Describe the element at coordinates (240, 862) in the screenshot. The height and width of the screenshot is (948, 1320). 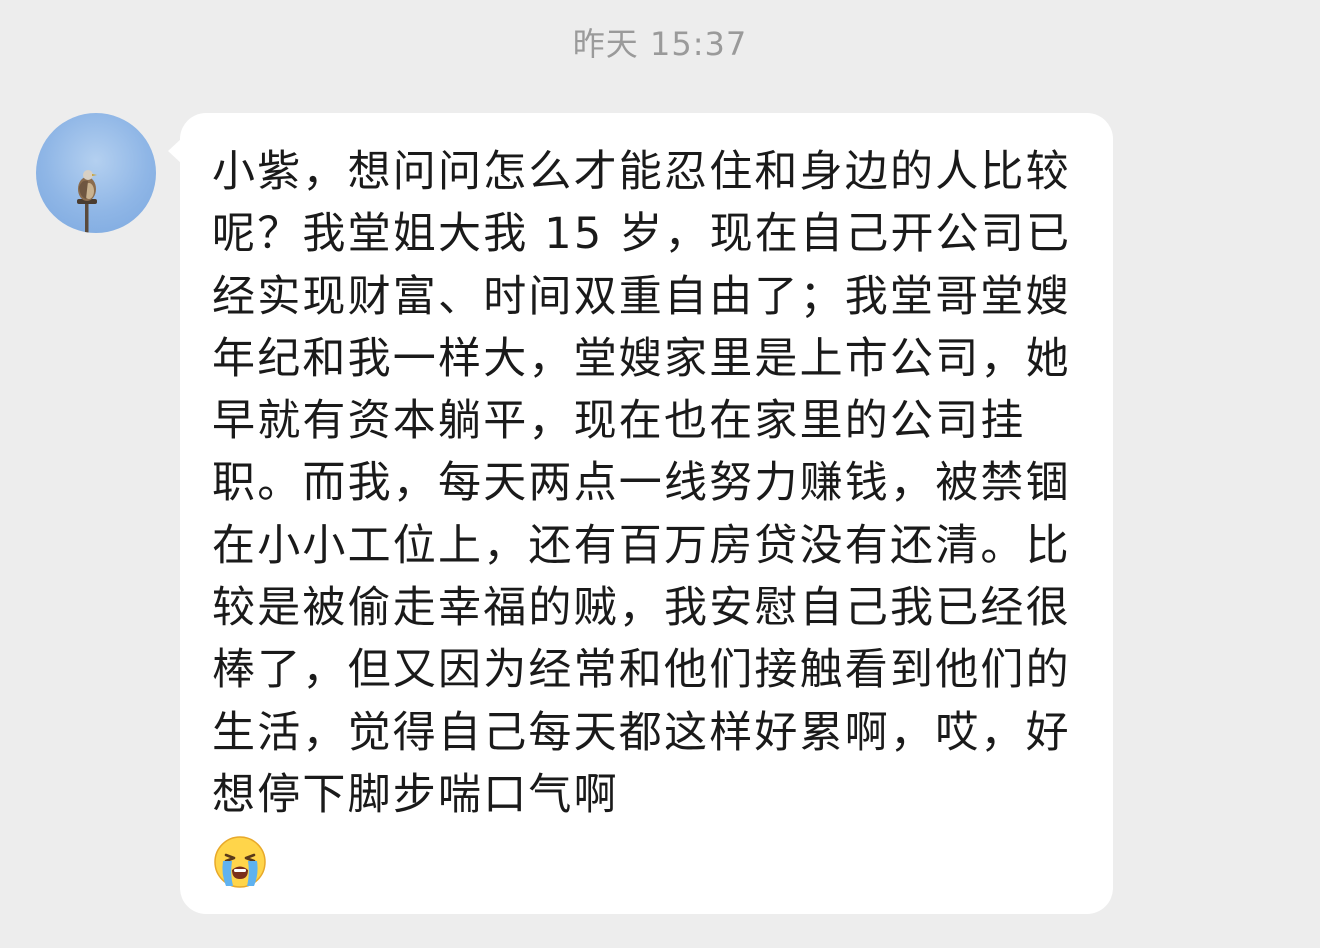
I see `crying-face-emoji-icon` at that location.